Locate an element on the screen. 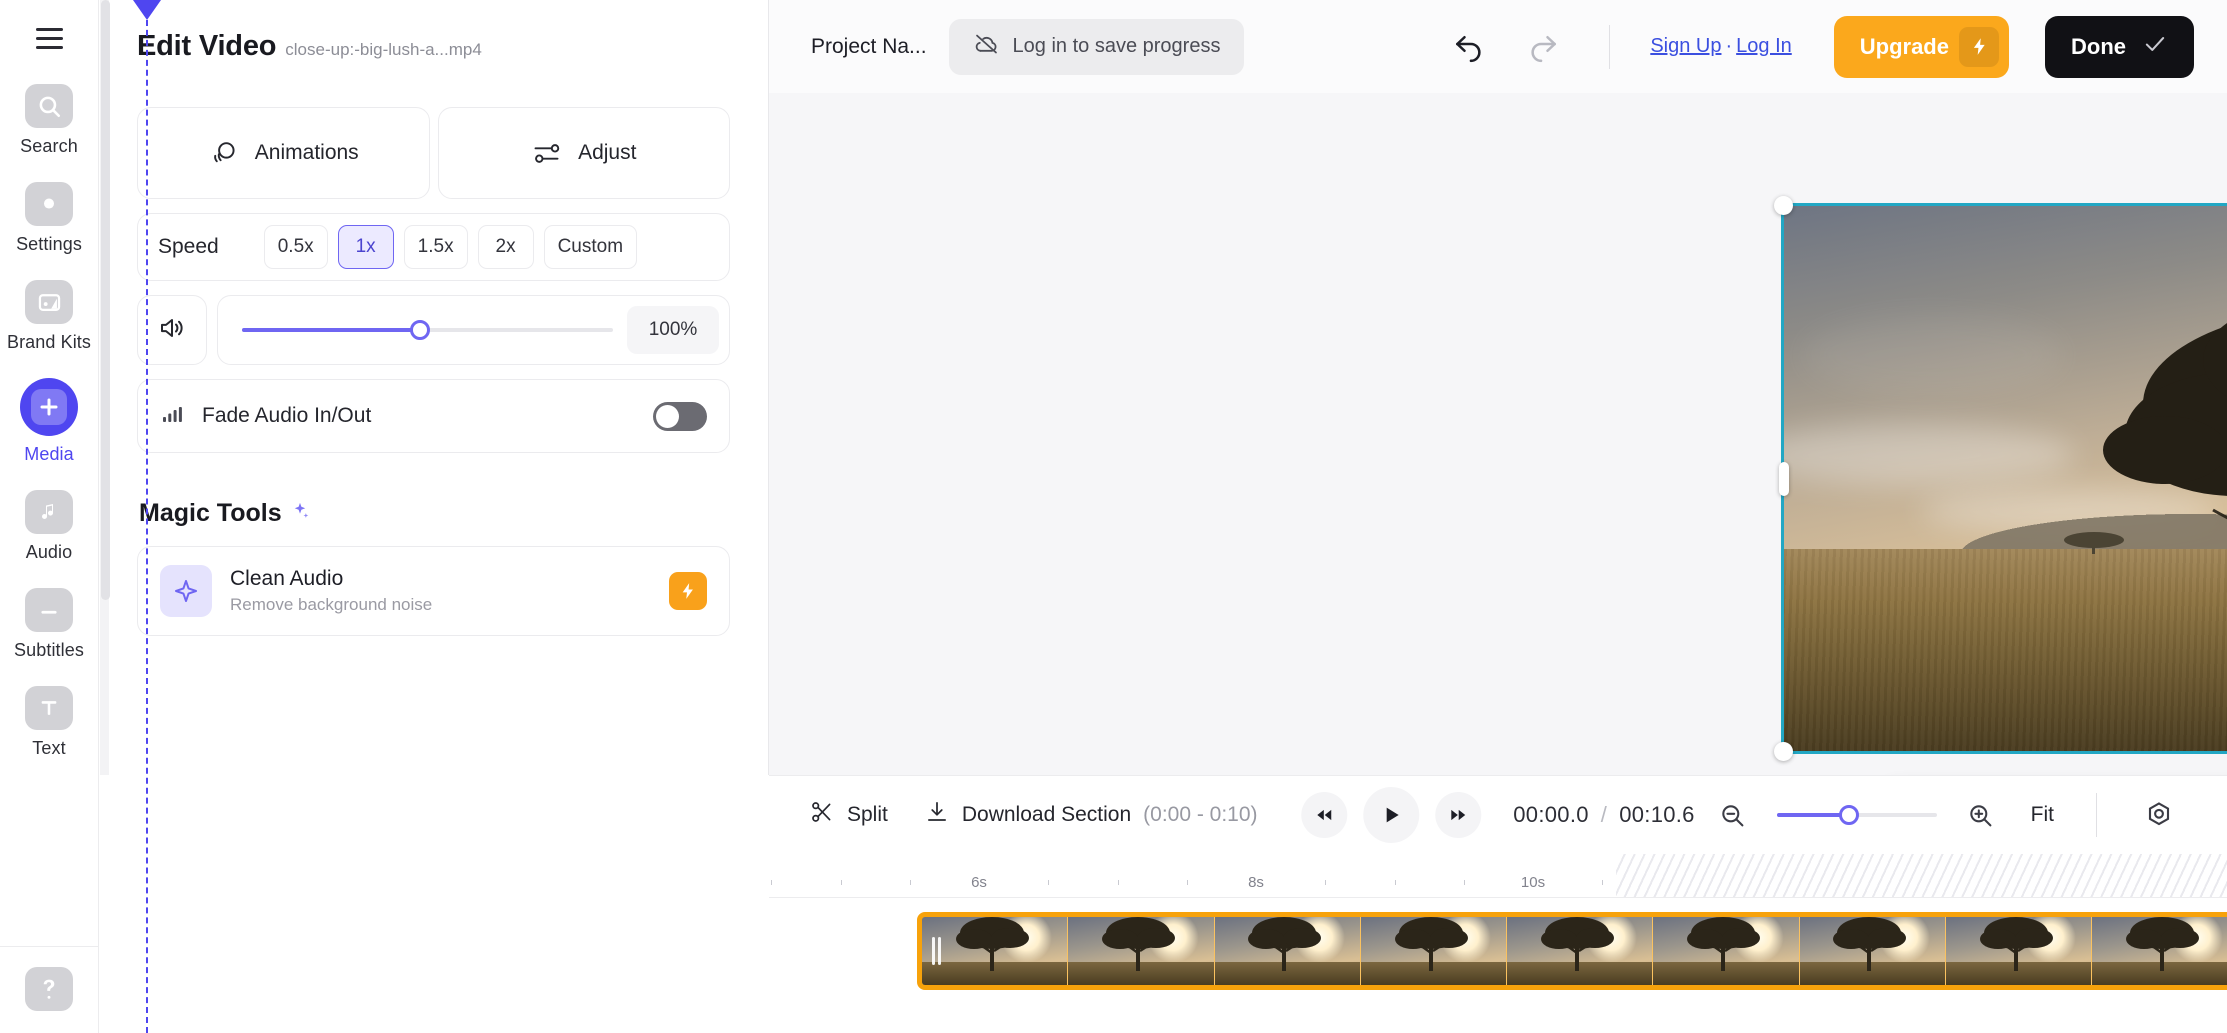 This screenshot has width=2227, height=1033. log-in-link: Log In is located at coordinates (1764, 46).